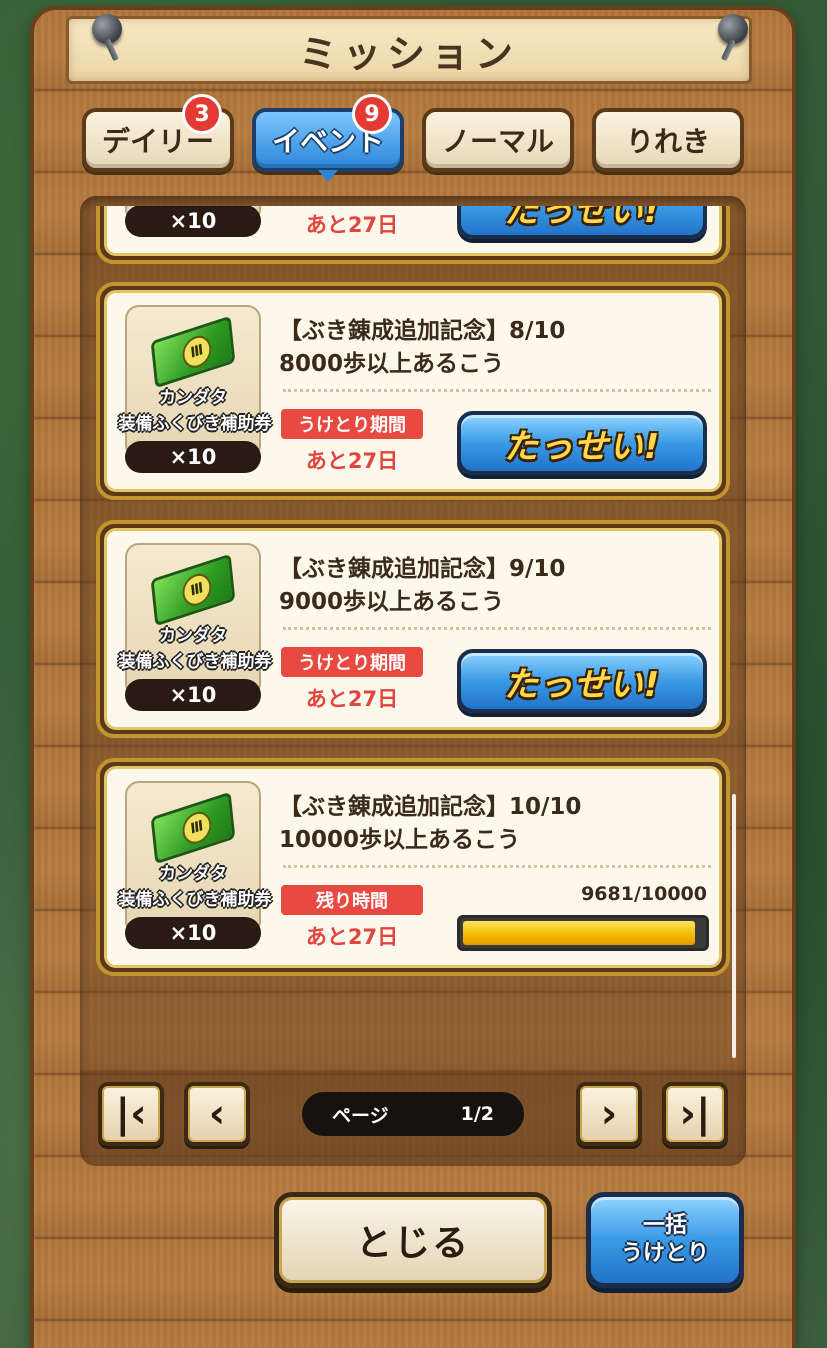 This screenshot has width=827, height=1348. Describe the element at coordinates (664, 1253) in the screenshot. I see `bulk-receive-label-2: うけとり` at that location.